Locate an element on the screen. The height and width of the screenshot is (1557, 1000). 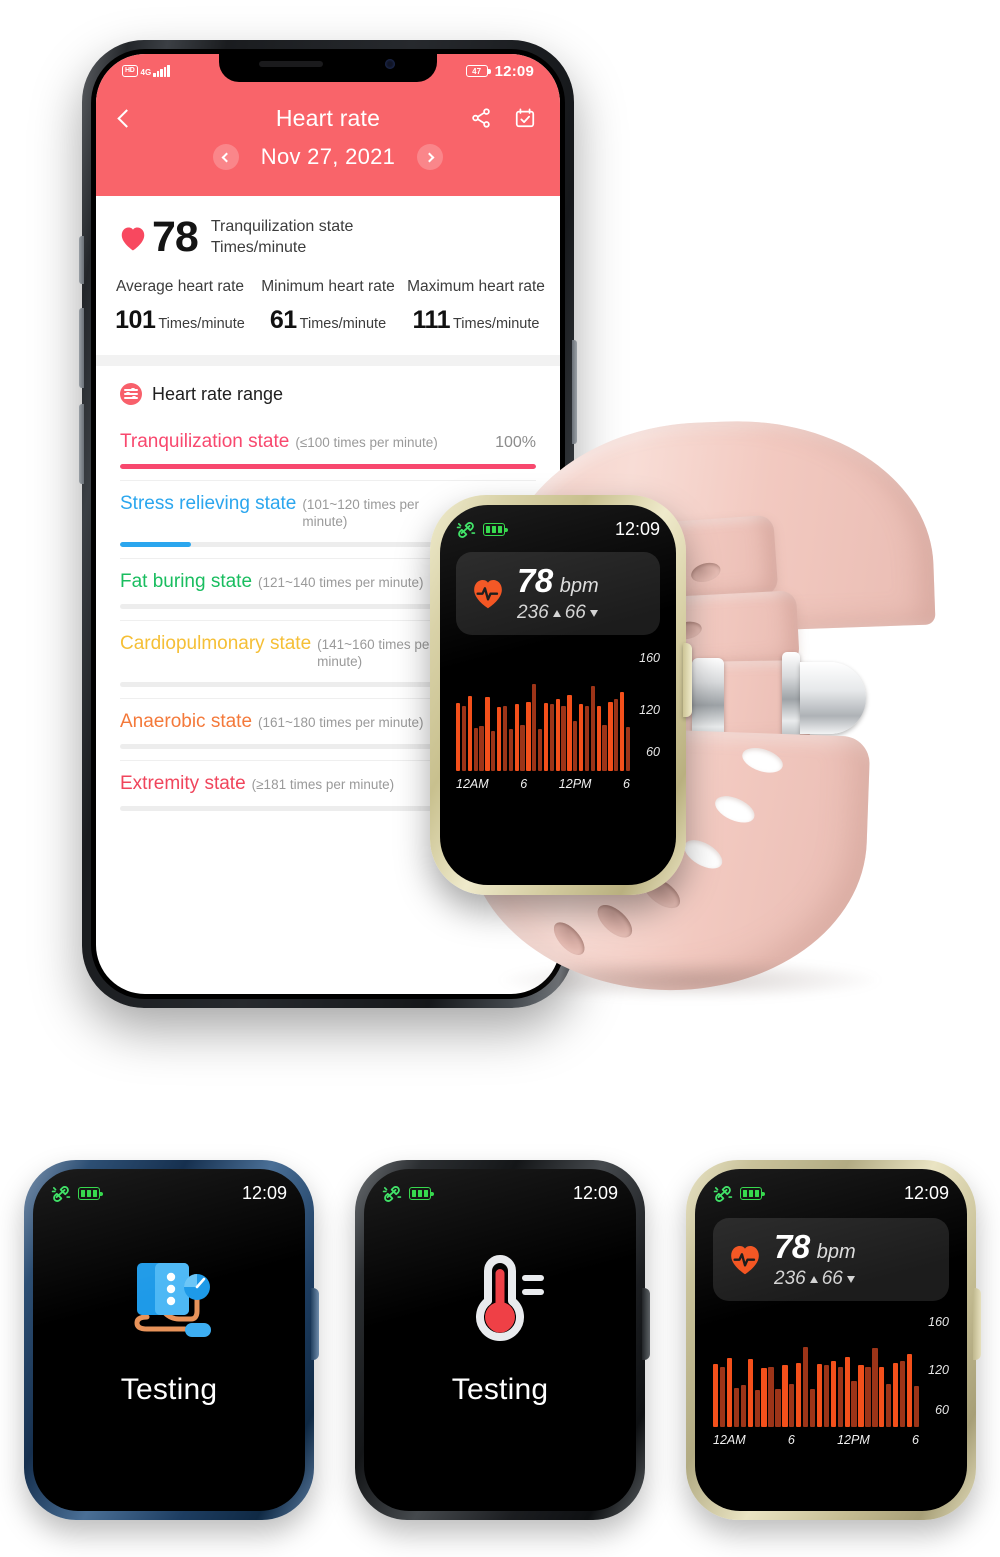
chart-bars is located at coordinates (543, 719).